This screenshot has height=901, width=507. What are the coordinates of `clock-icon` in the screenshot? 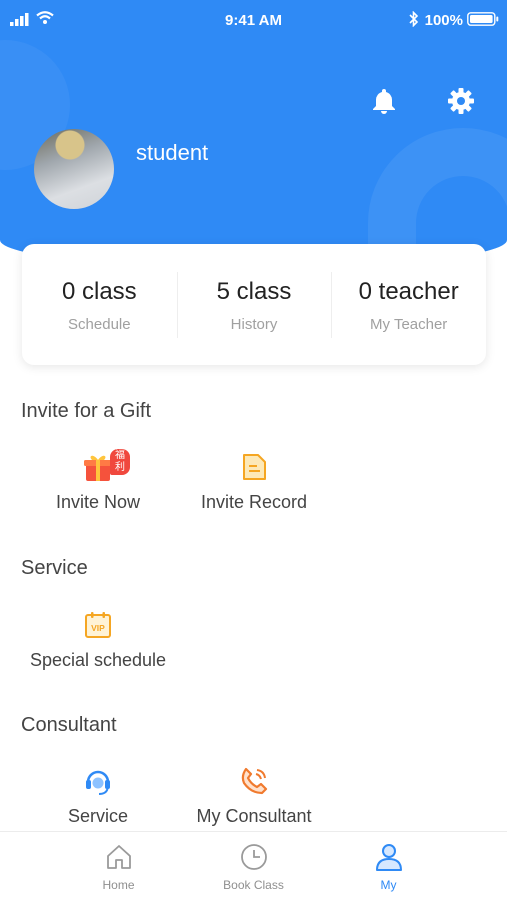 It's located at (253, 857).